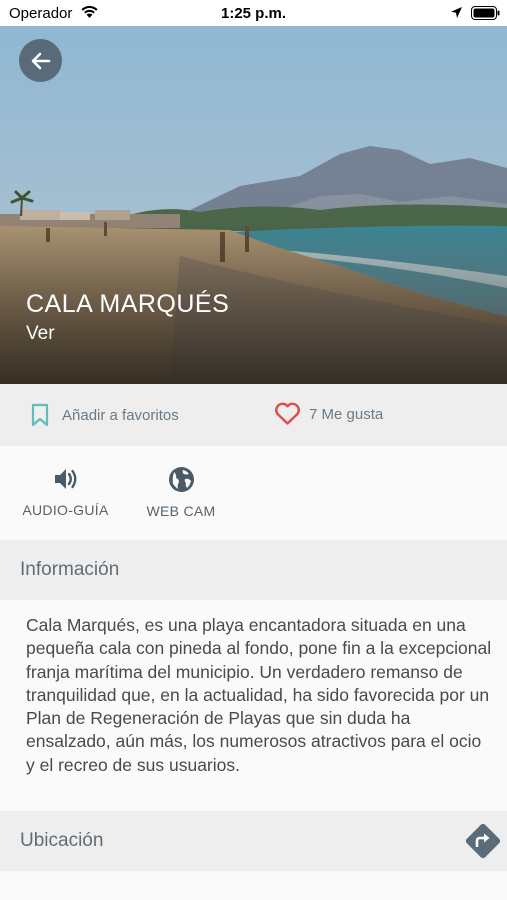  Describe the element at coordinates (253, 885) in the screenshot. I see `bottom-area` at that location.